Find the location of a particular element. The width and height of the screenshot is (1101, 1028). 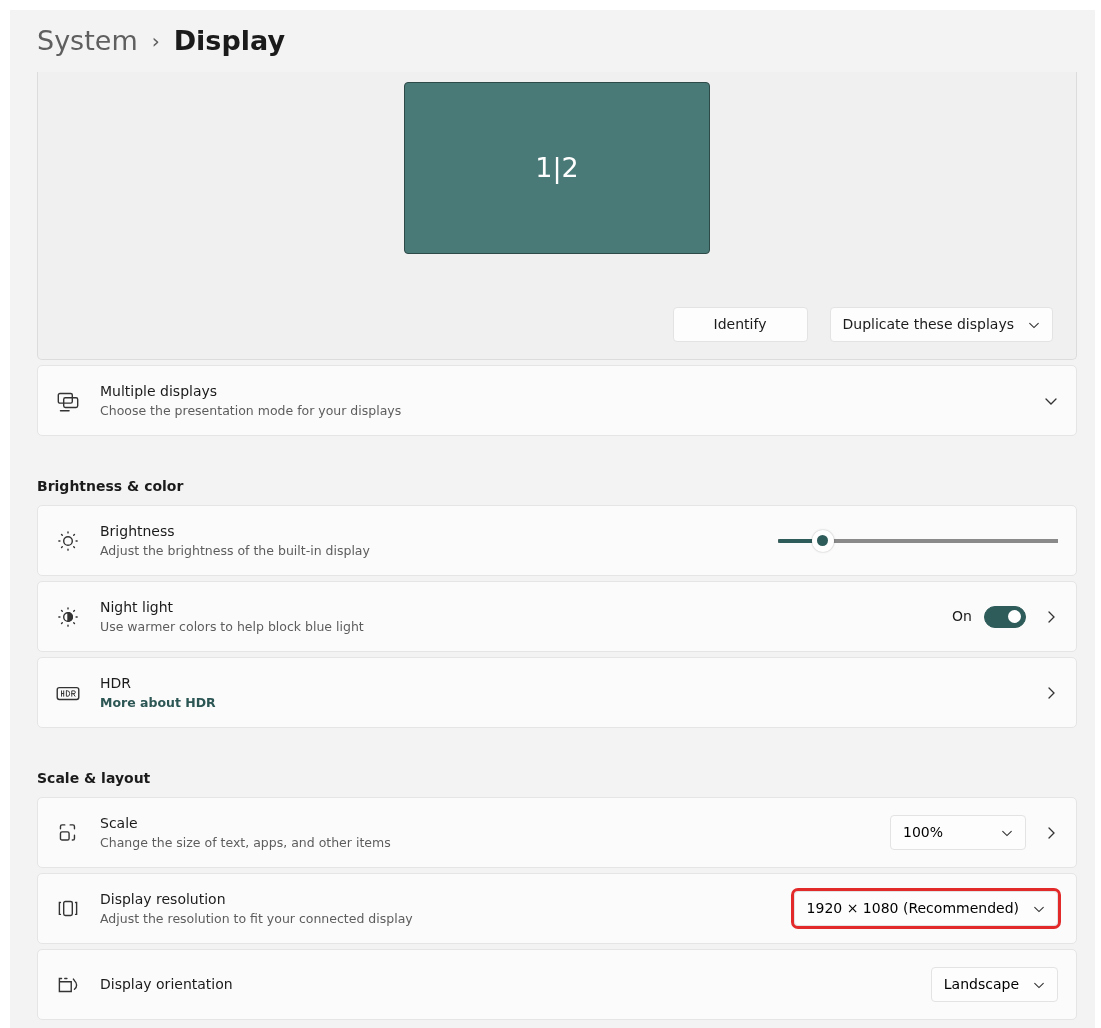

monitor-tile: 1|2 is located at coordinates (557, 168).